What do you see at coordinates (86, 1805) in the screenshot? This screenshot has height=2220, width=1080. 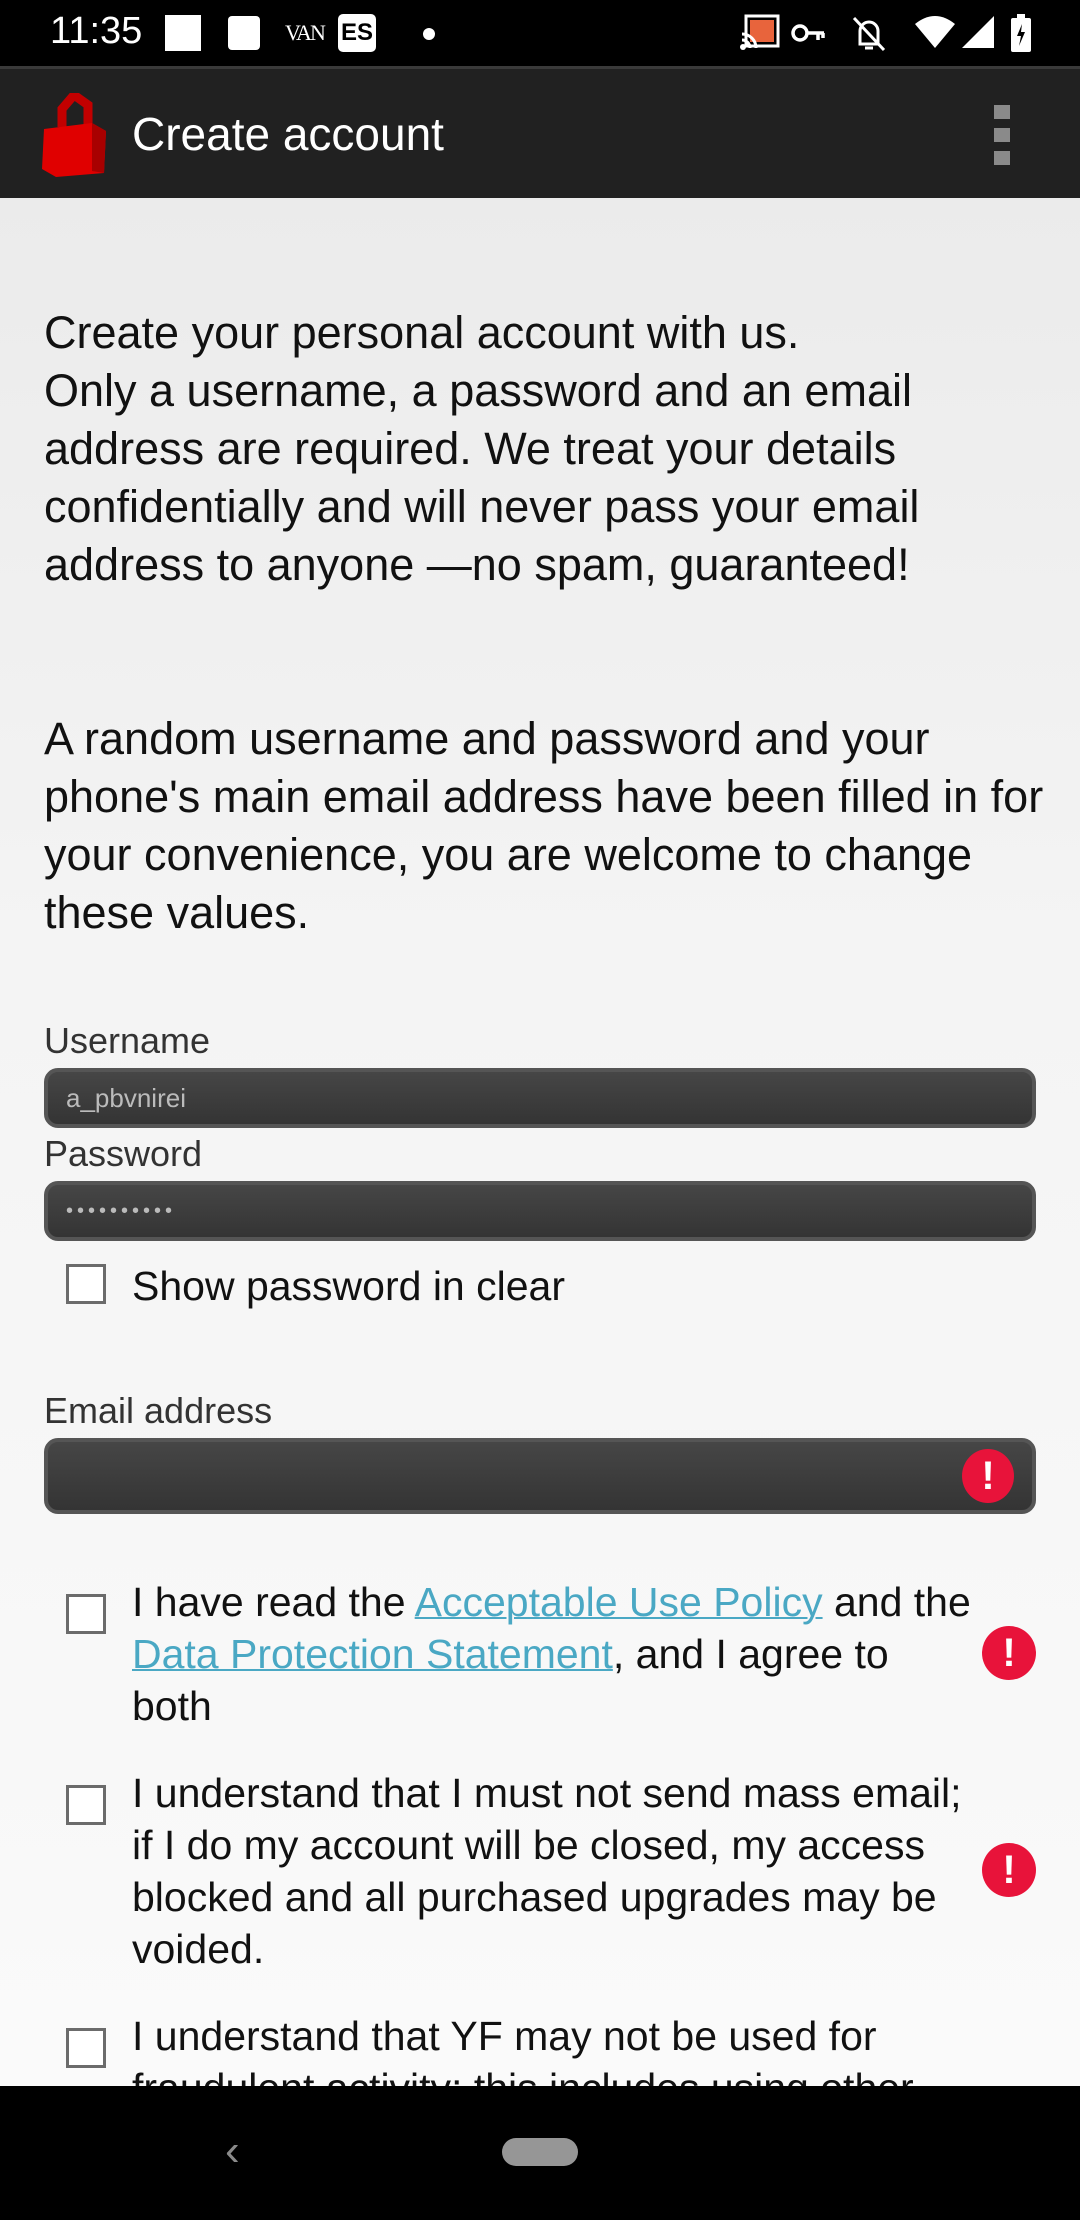 I see `mass-email-agreement-checkbox` at bounding box center [86, 1805].